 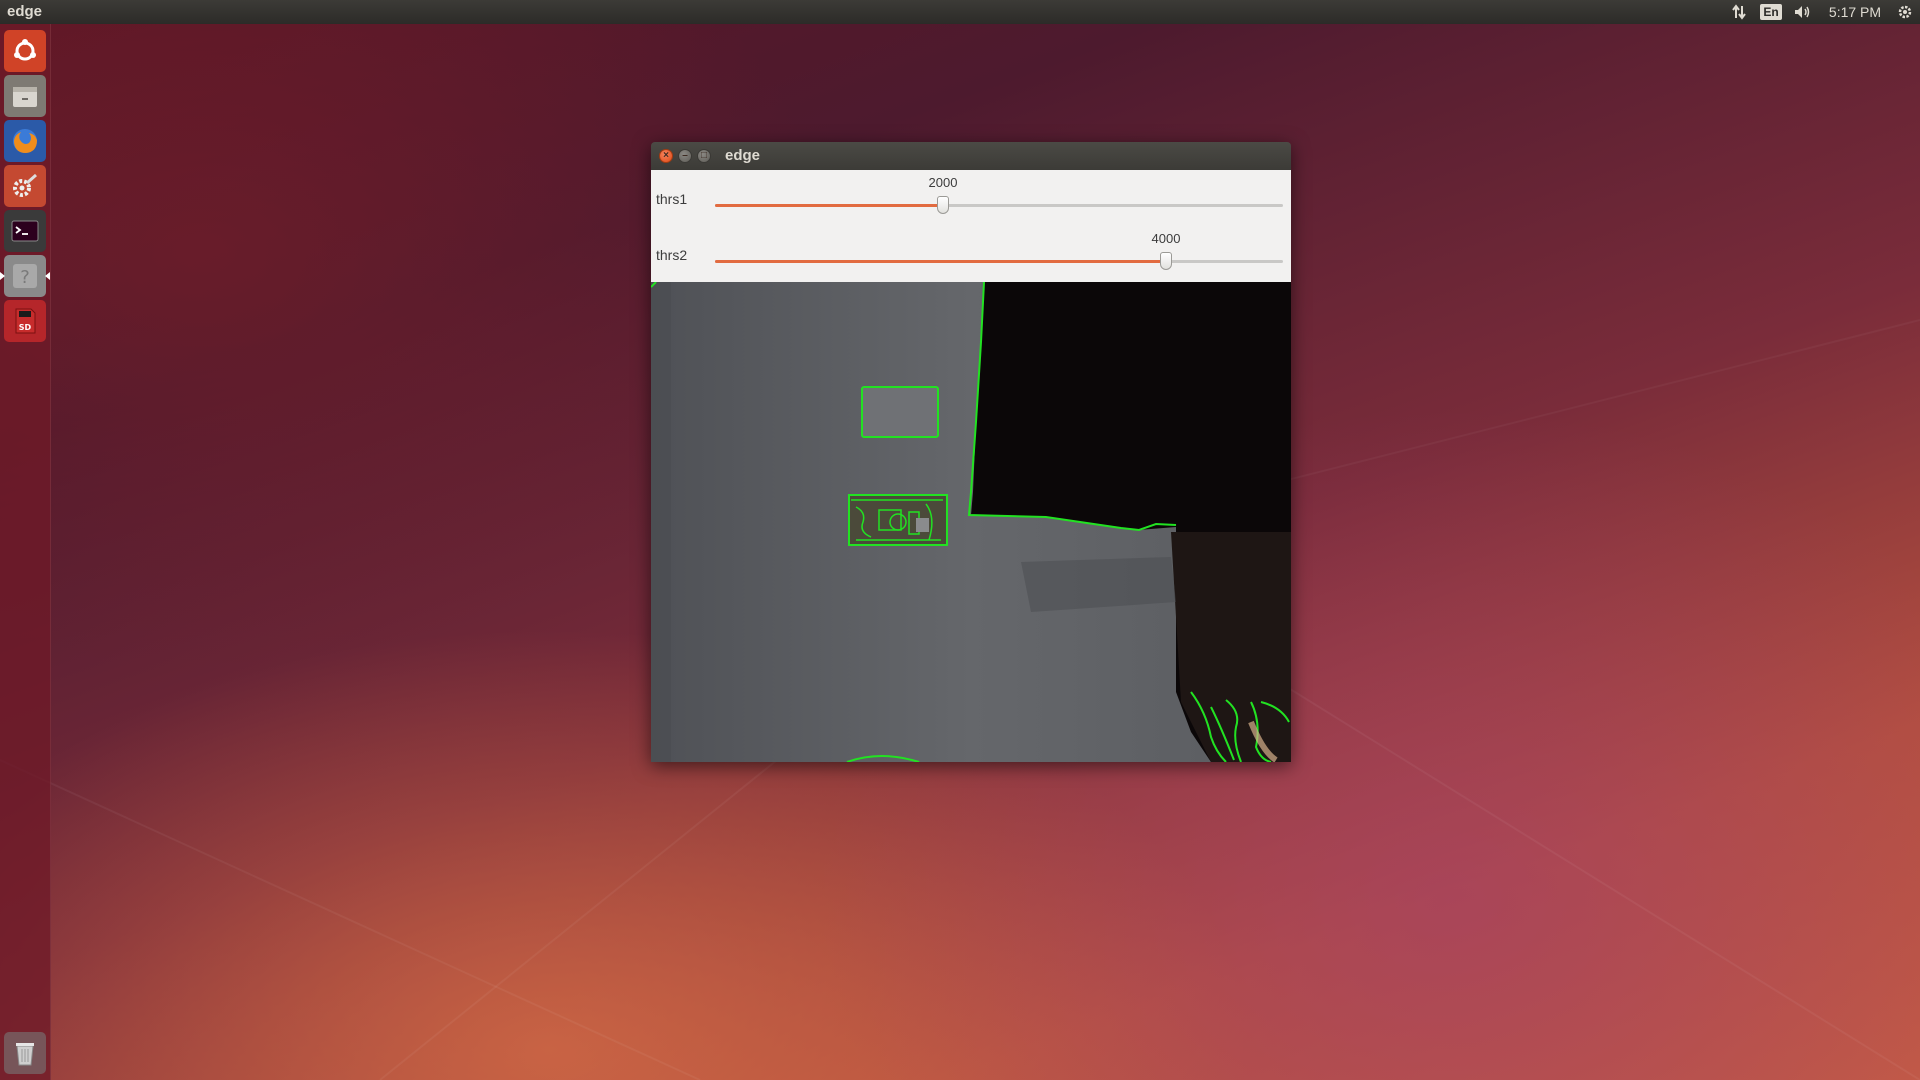 I want to click on window-maximize-button: □, so click(x=704, y=156).